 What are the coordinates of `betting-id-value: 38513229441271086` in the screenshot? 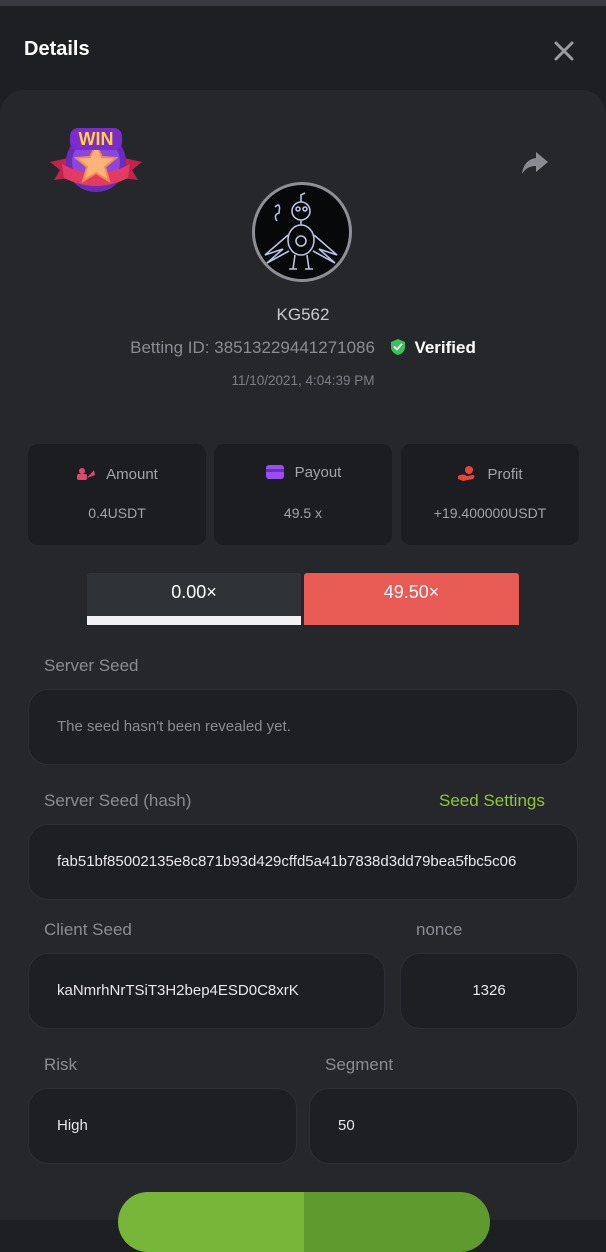 It's located at (294, 347).